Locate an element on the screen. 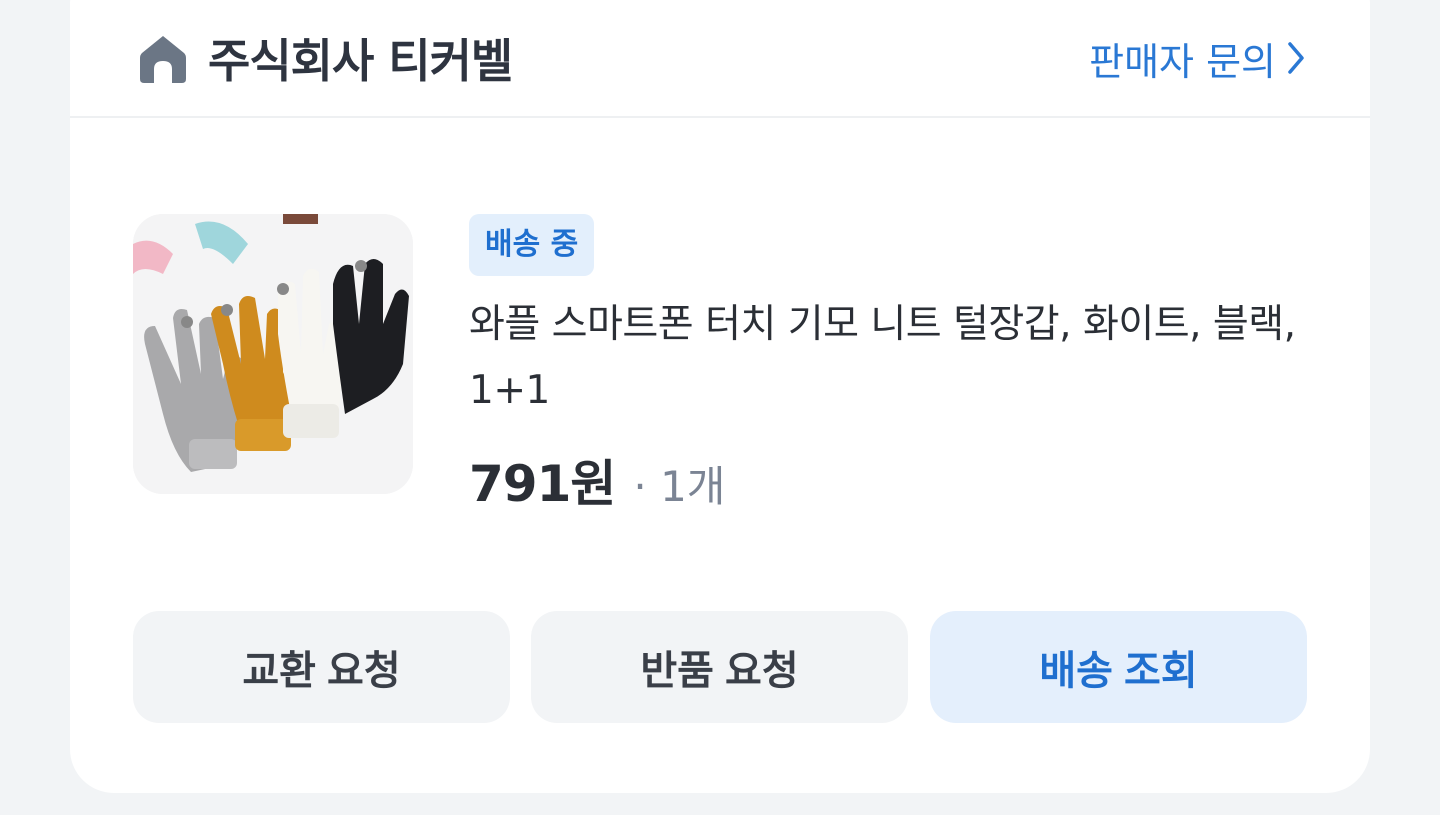  product-price: 791원 is located at coordinates (542, 484).